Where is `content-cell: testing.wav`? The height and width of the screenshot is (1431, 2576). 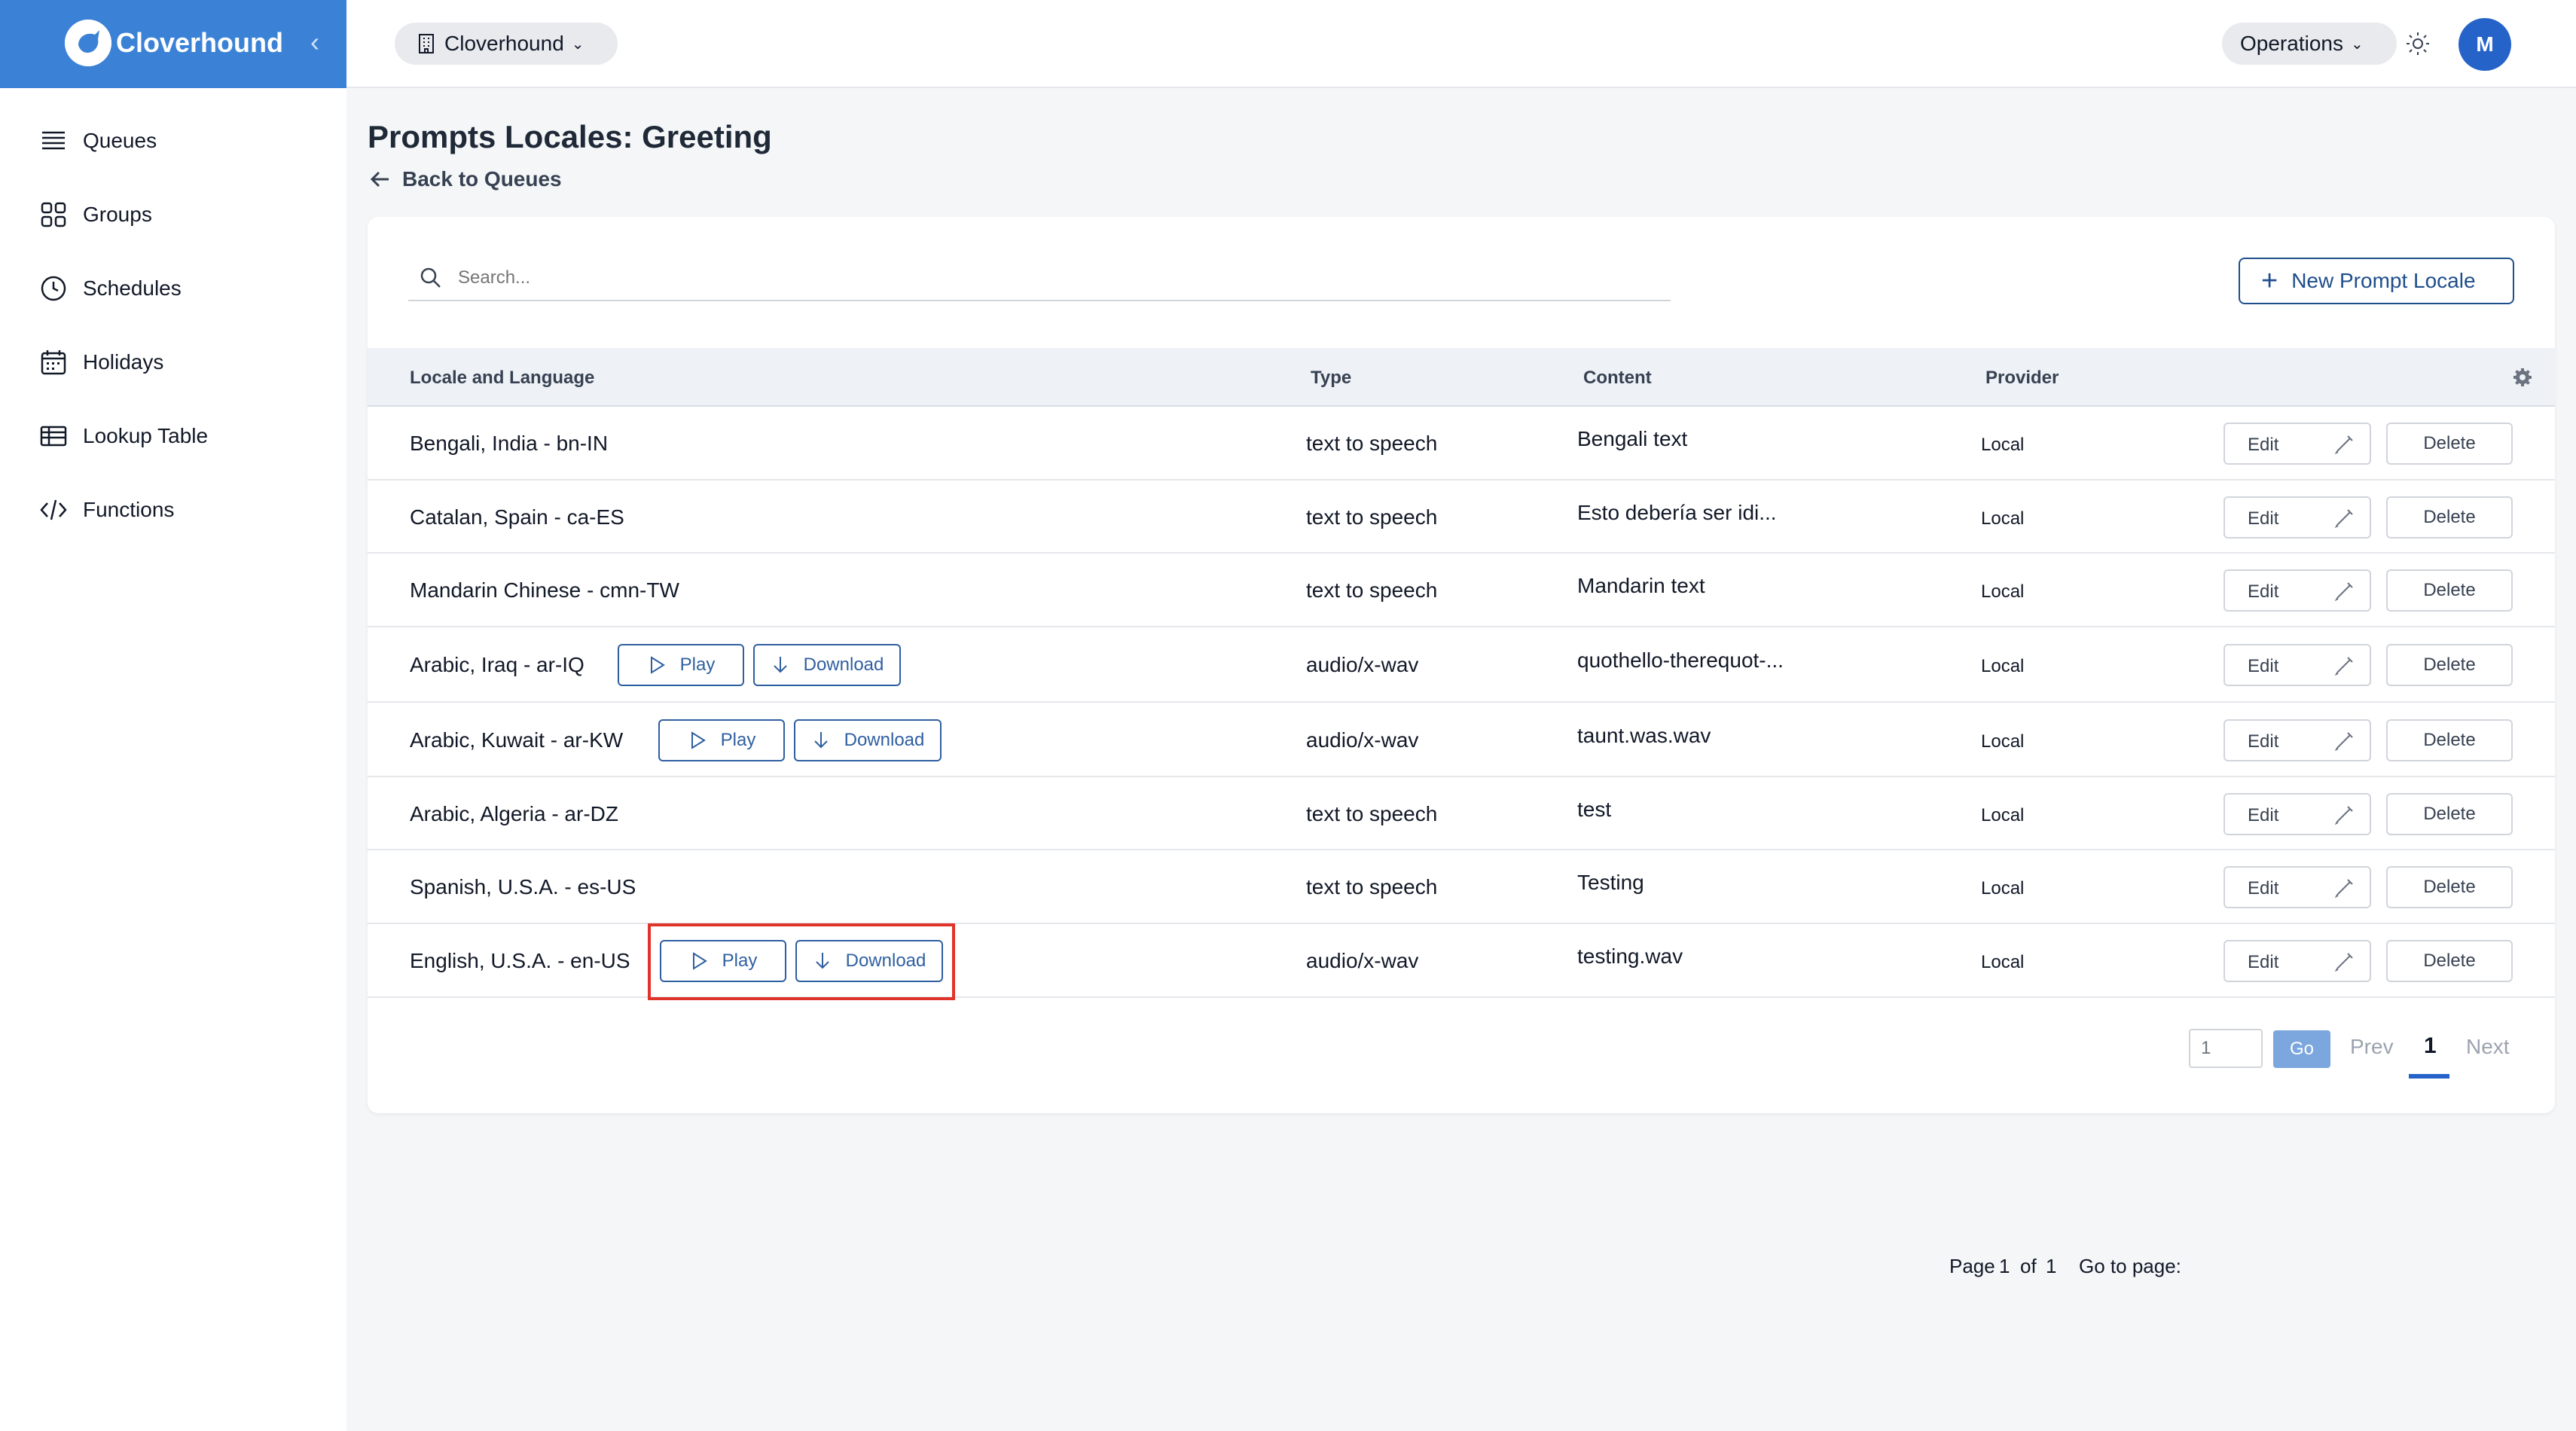 content-cell: testing.wav is located at coordinates (1630, 956).